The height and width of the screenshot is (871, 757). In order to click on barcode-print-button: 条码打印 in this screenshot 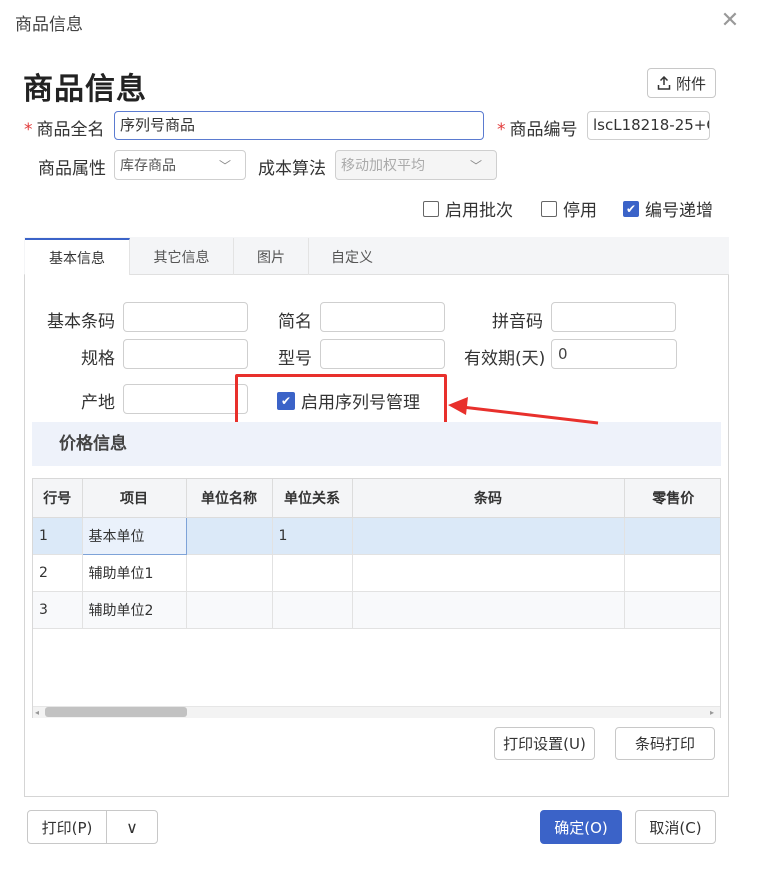, I will do `click(665, 743)`.